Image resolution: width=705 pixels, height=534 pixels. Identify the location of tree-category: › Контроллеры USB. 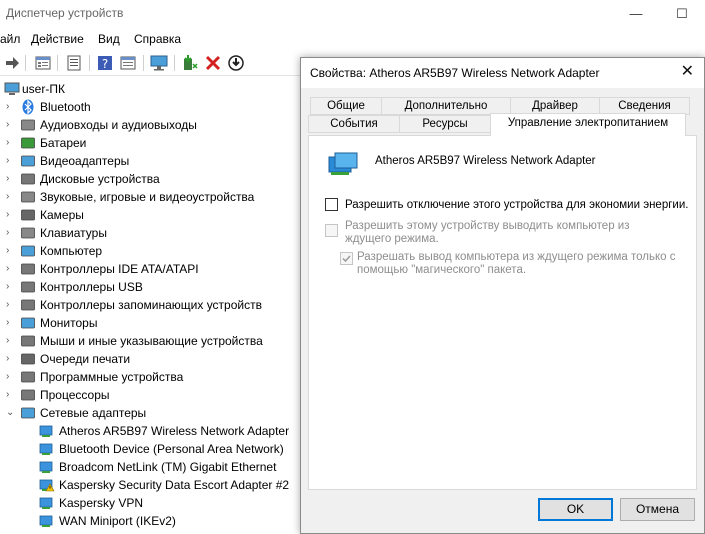
(150, 287).